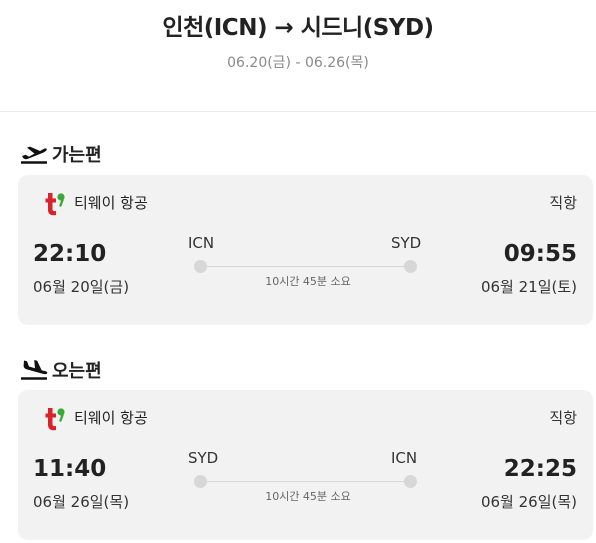  What do you see at coordinates (70, 469) in the screenshot?
I see `departure-time: 11:40` at bounding box center [70, 469].